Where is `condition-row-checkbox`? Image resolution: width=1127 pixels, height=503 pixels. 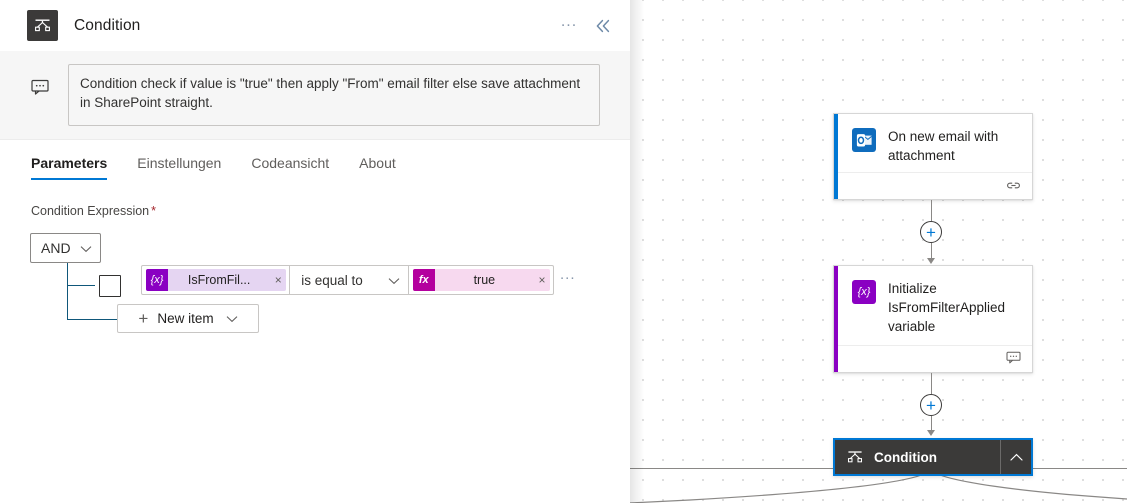 condition-row-checkbox is located at coordinates (110, 286).